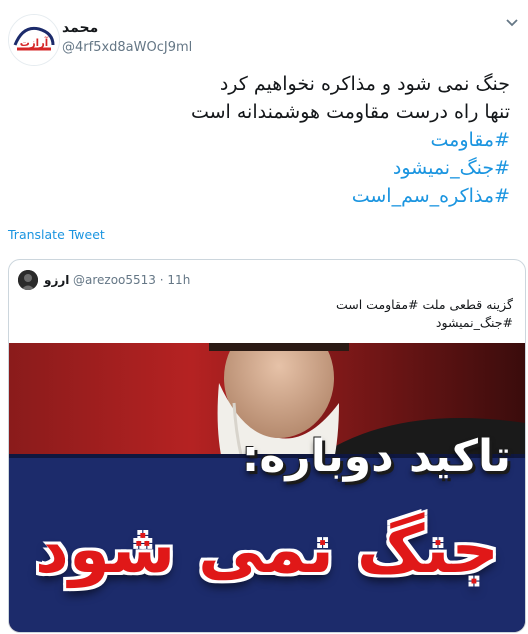 The image size is (528, 634). Describe the element at coordinates (178, 280) in the screenshot. I see `quoted-timestamp: 11h` at that location.